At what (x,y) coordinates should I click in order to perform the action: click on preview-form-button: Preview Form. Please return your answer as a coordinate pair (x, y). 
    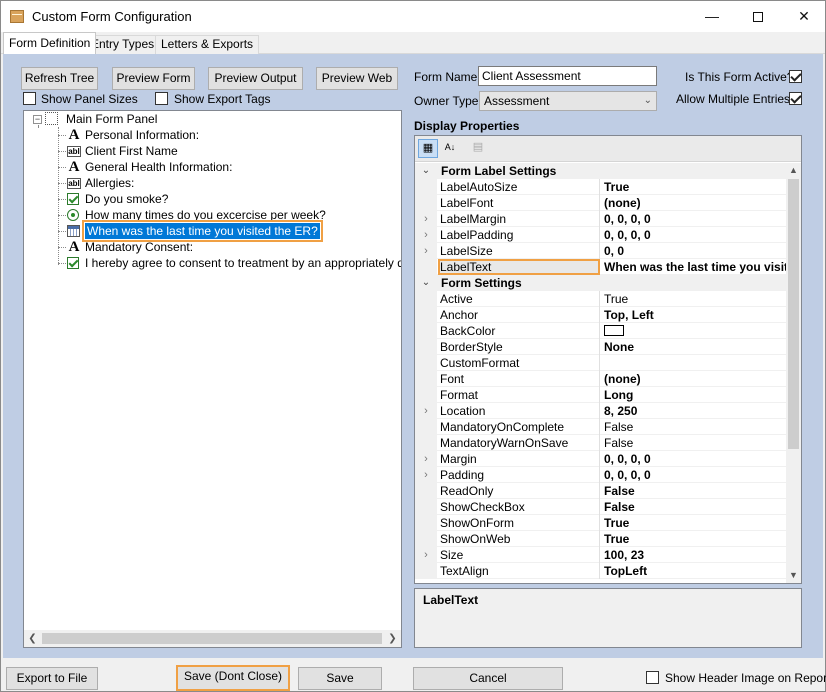
    Looking at the image, I should click on (153, 78).